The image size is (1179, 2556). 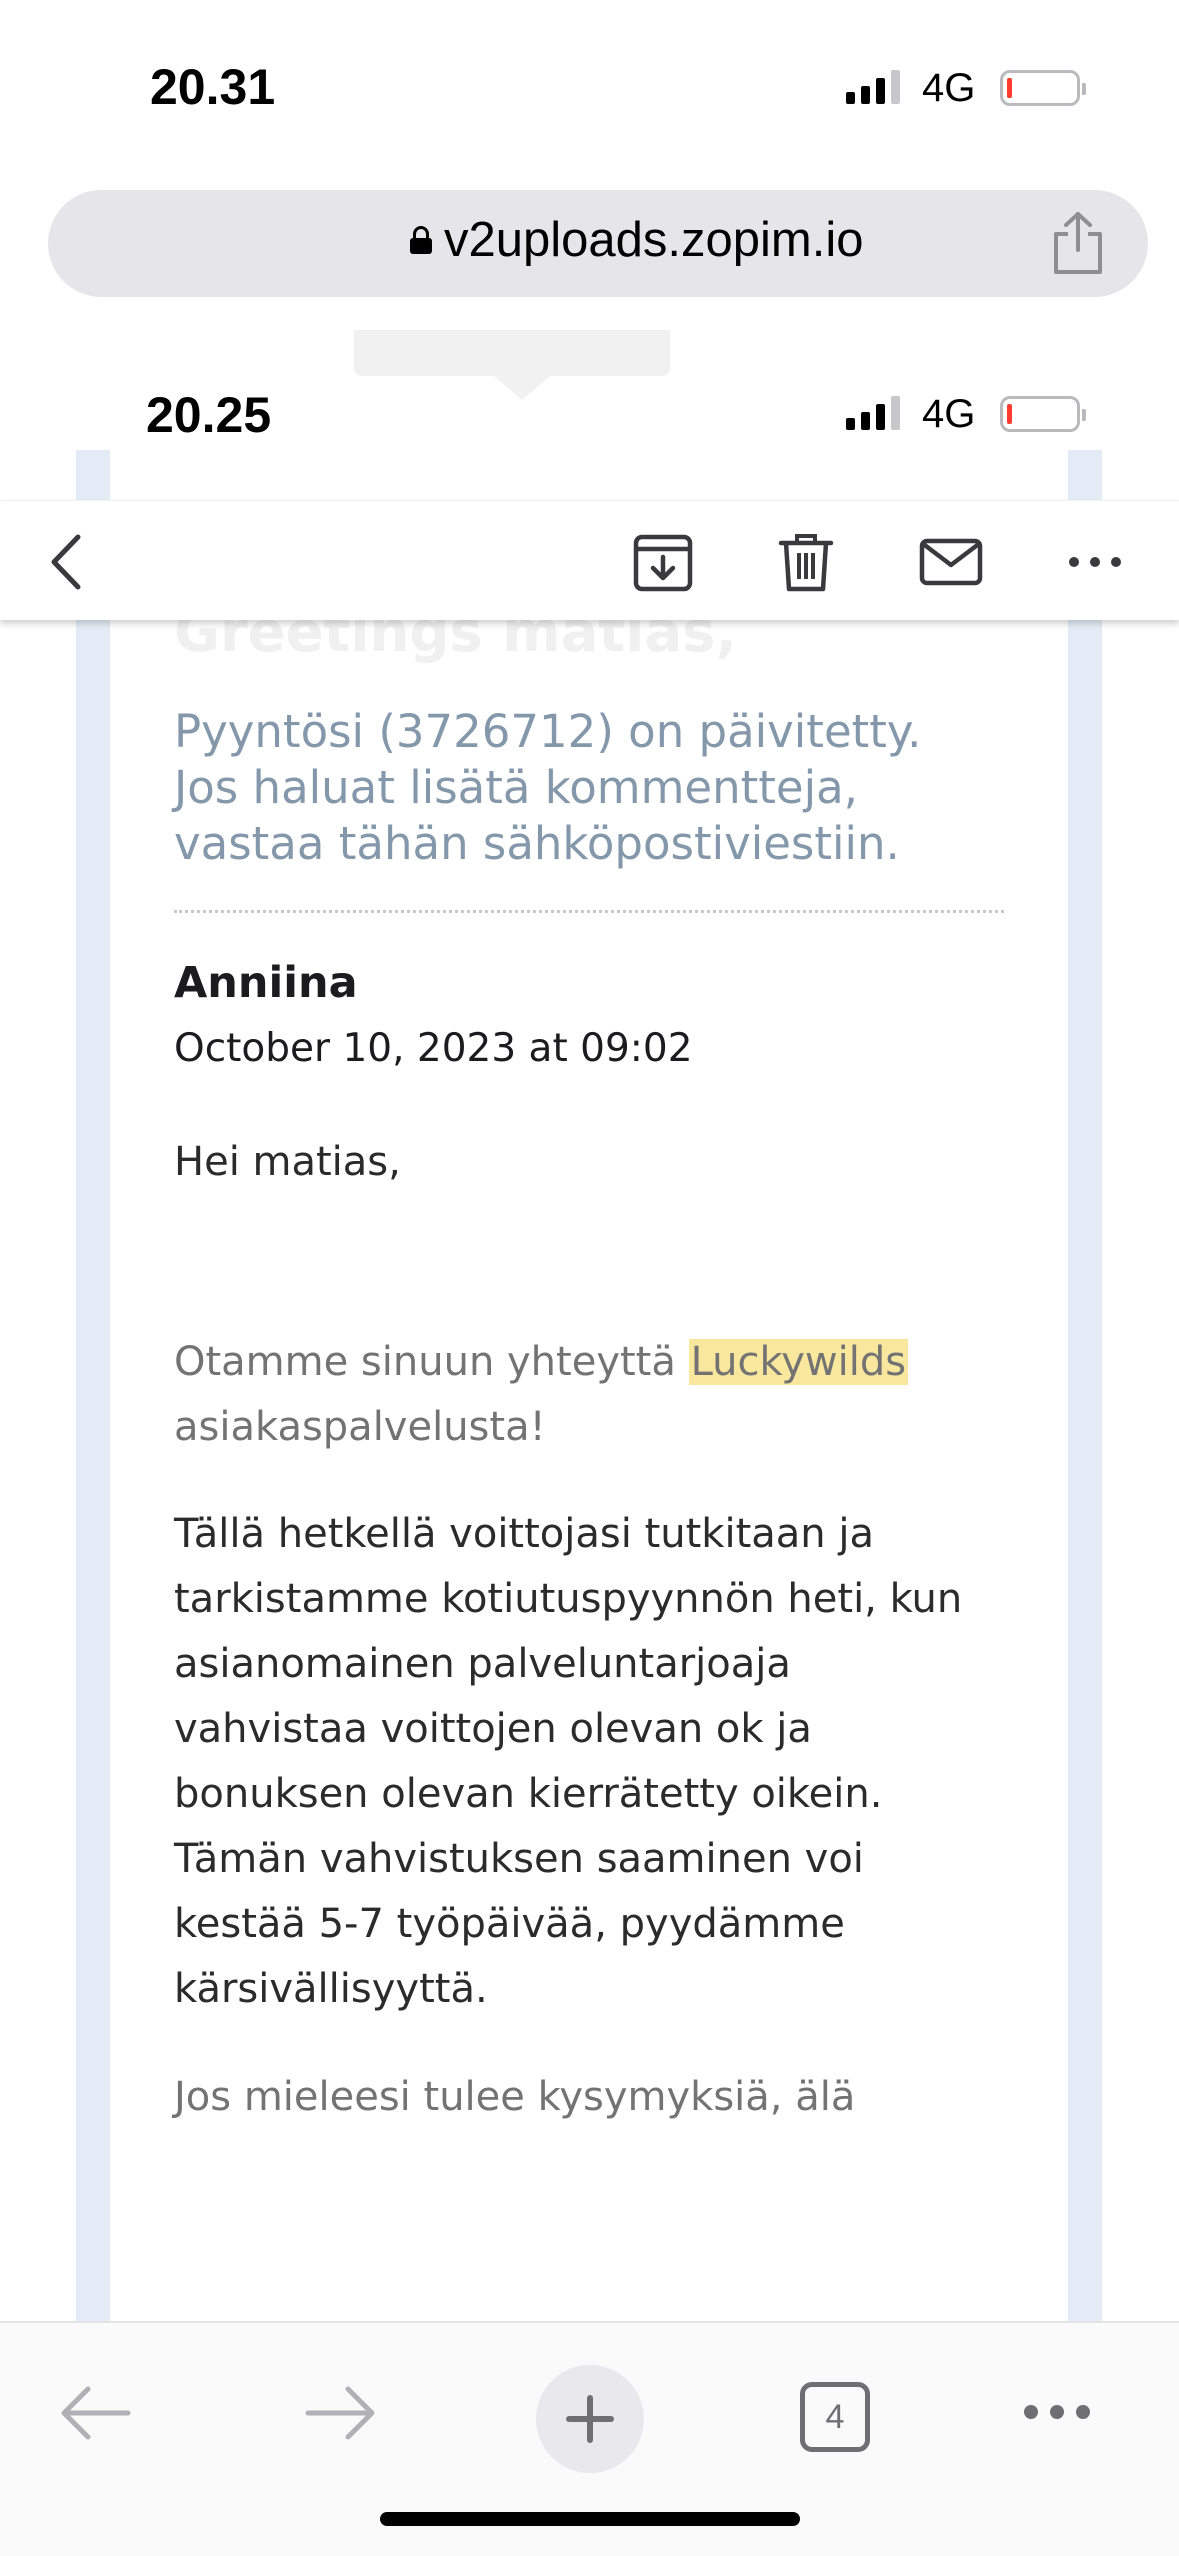 What do you see at coordinates (589, 395) in the screenshot?
I see `inner-status-bar: 20.25 4G` at bounding box center [589, 395].